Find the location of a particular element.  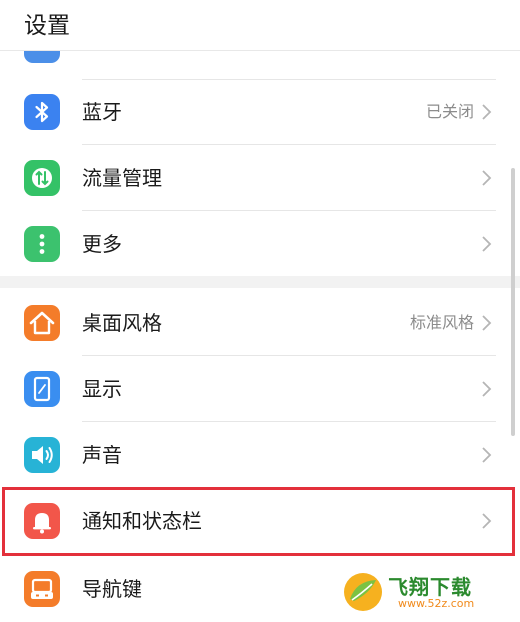

scrollbar is located at coordinates (513, 302).